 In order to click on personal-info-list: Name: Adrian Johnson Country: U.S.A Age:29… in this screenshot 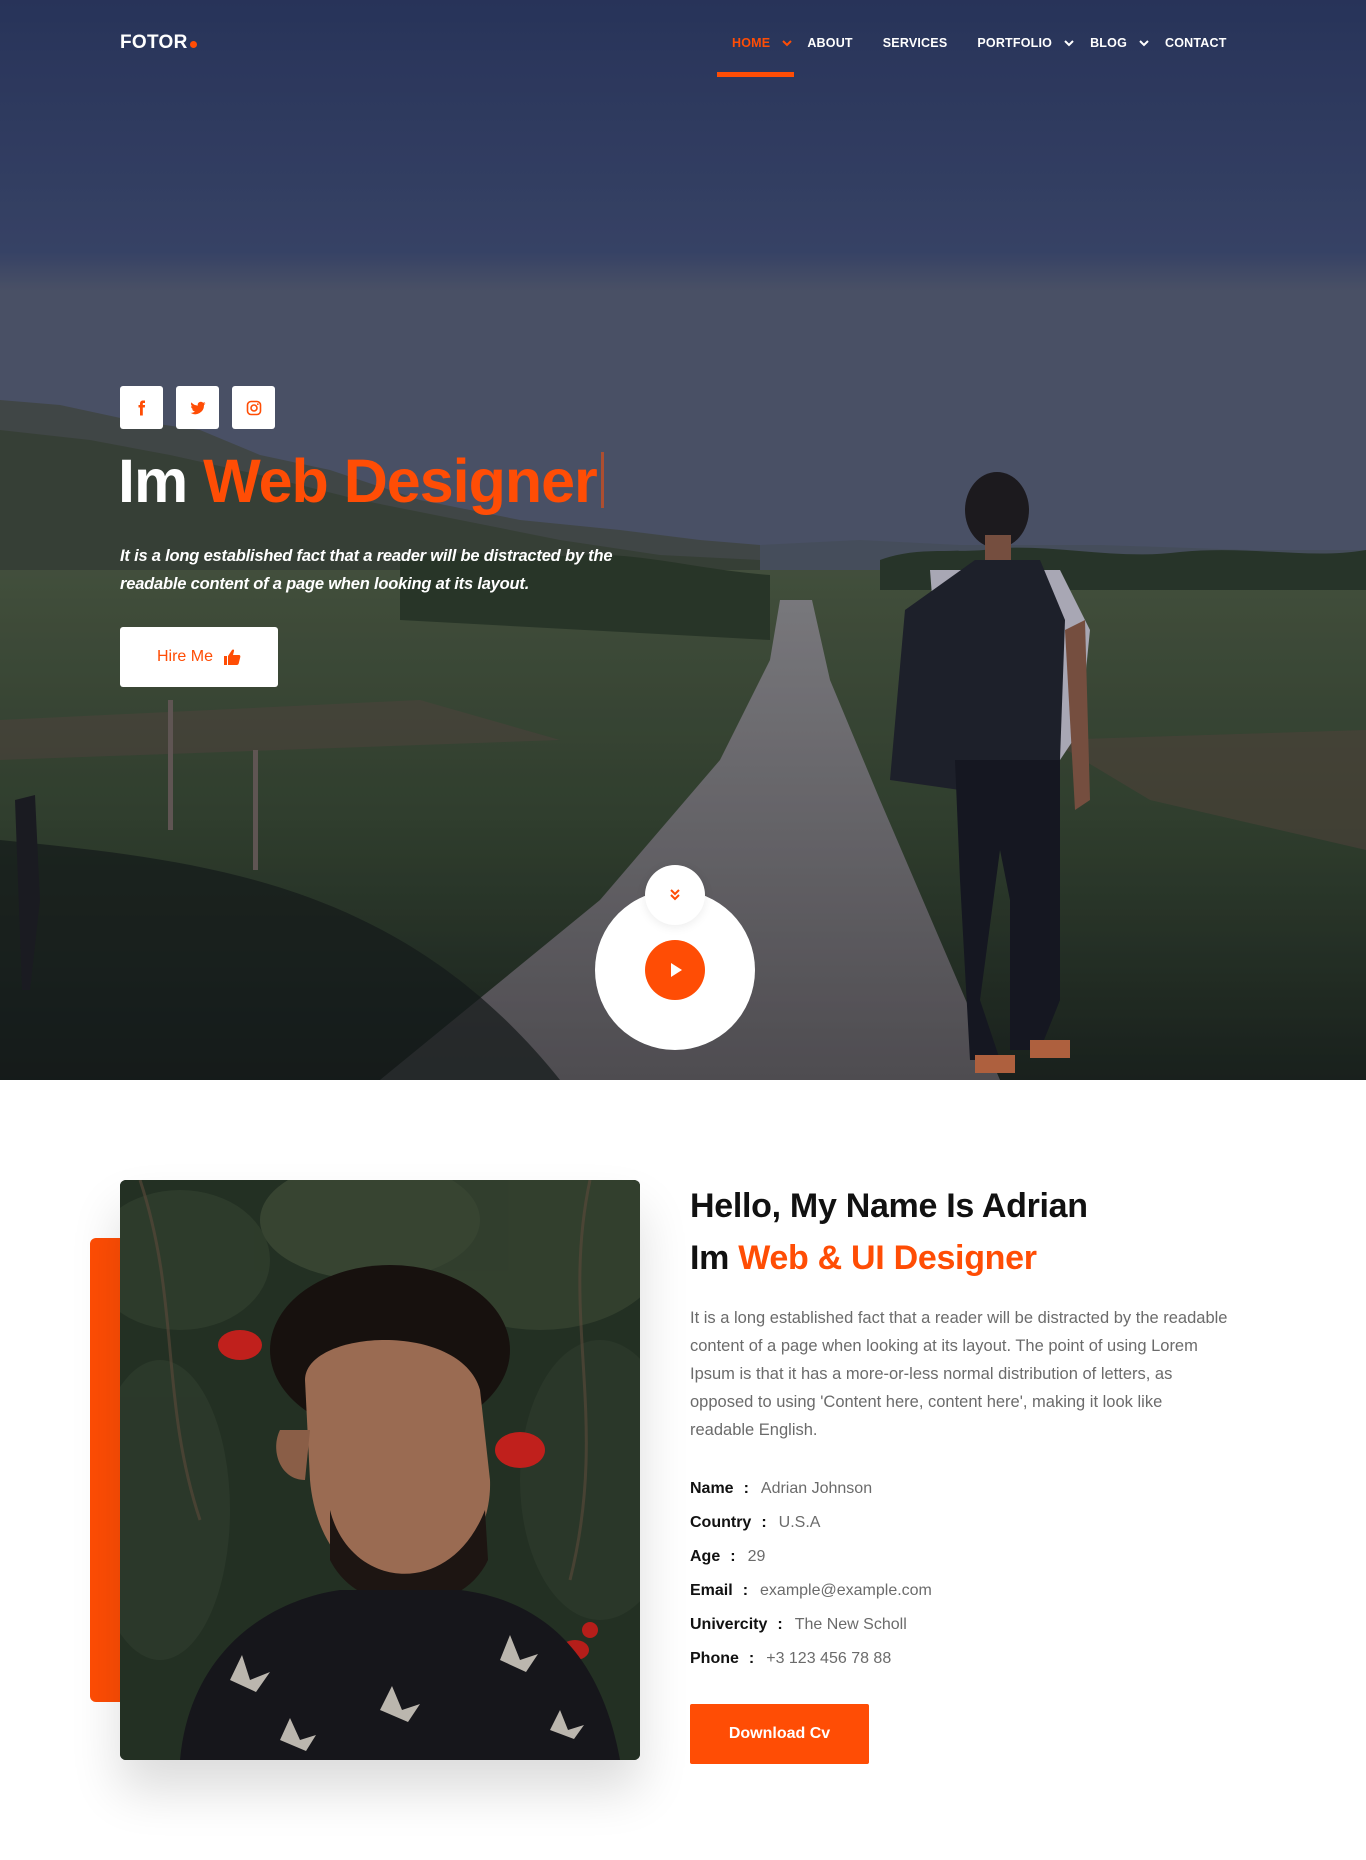, I will do `click(970, 1574)`.